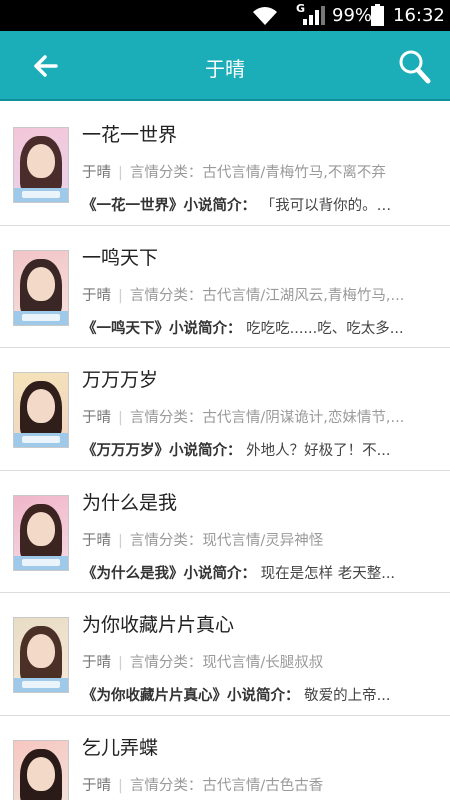 This screenshot has width=450, height=800. Describe the element at coordinates (162, 451) in the screenshot. I see `description-label: 《万万万岁》小说简介：` at that location.